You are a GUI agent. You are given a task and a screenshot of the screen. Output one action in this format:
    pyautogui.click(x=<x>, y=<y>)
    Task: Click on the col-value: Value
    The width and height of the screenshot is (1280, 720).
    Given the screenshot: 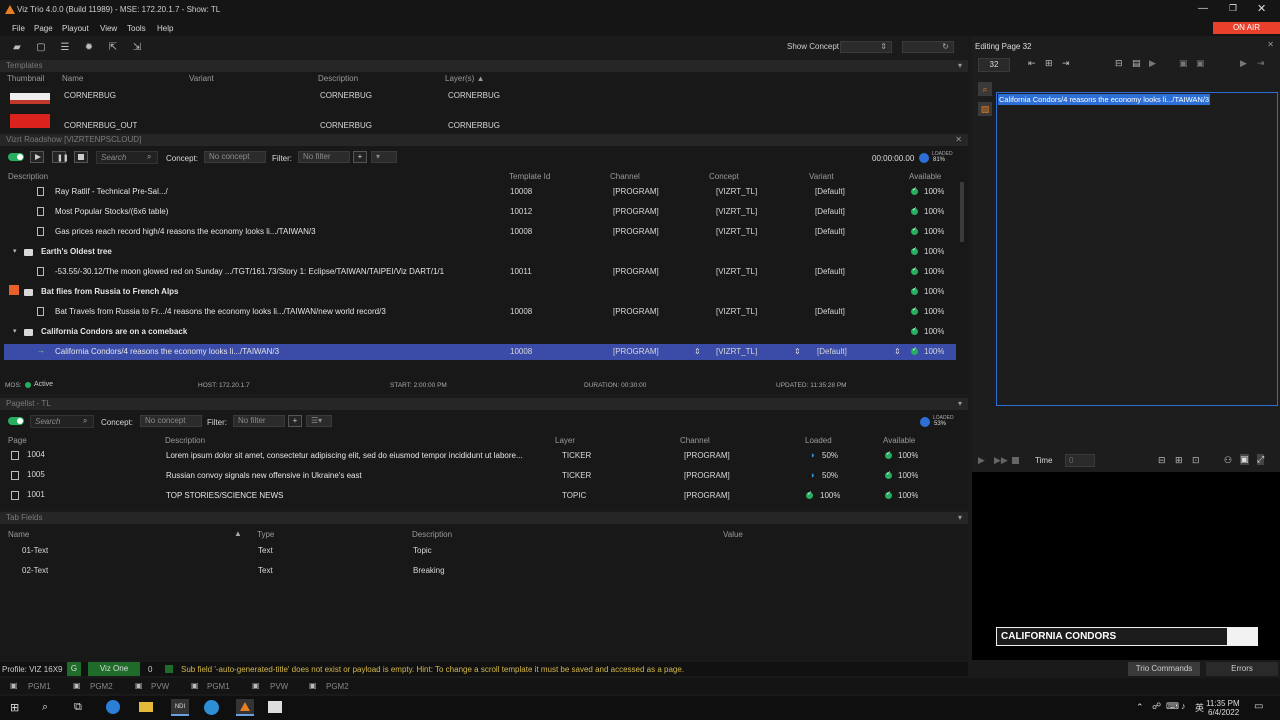 What is the action you would take?
    pyautogui.click(x=733, y=534)
    